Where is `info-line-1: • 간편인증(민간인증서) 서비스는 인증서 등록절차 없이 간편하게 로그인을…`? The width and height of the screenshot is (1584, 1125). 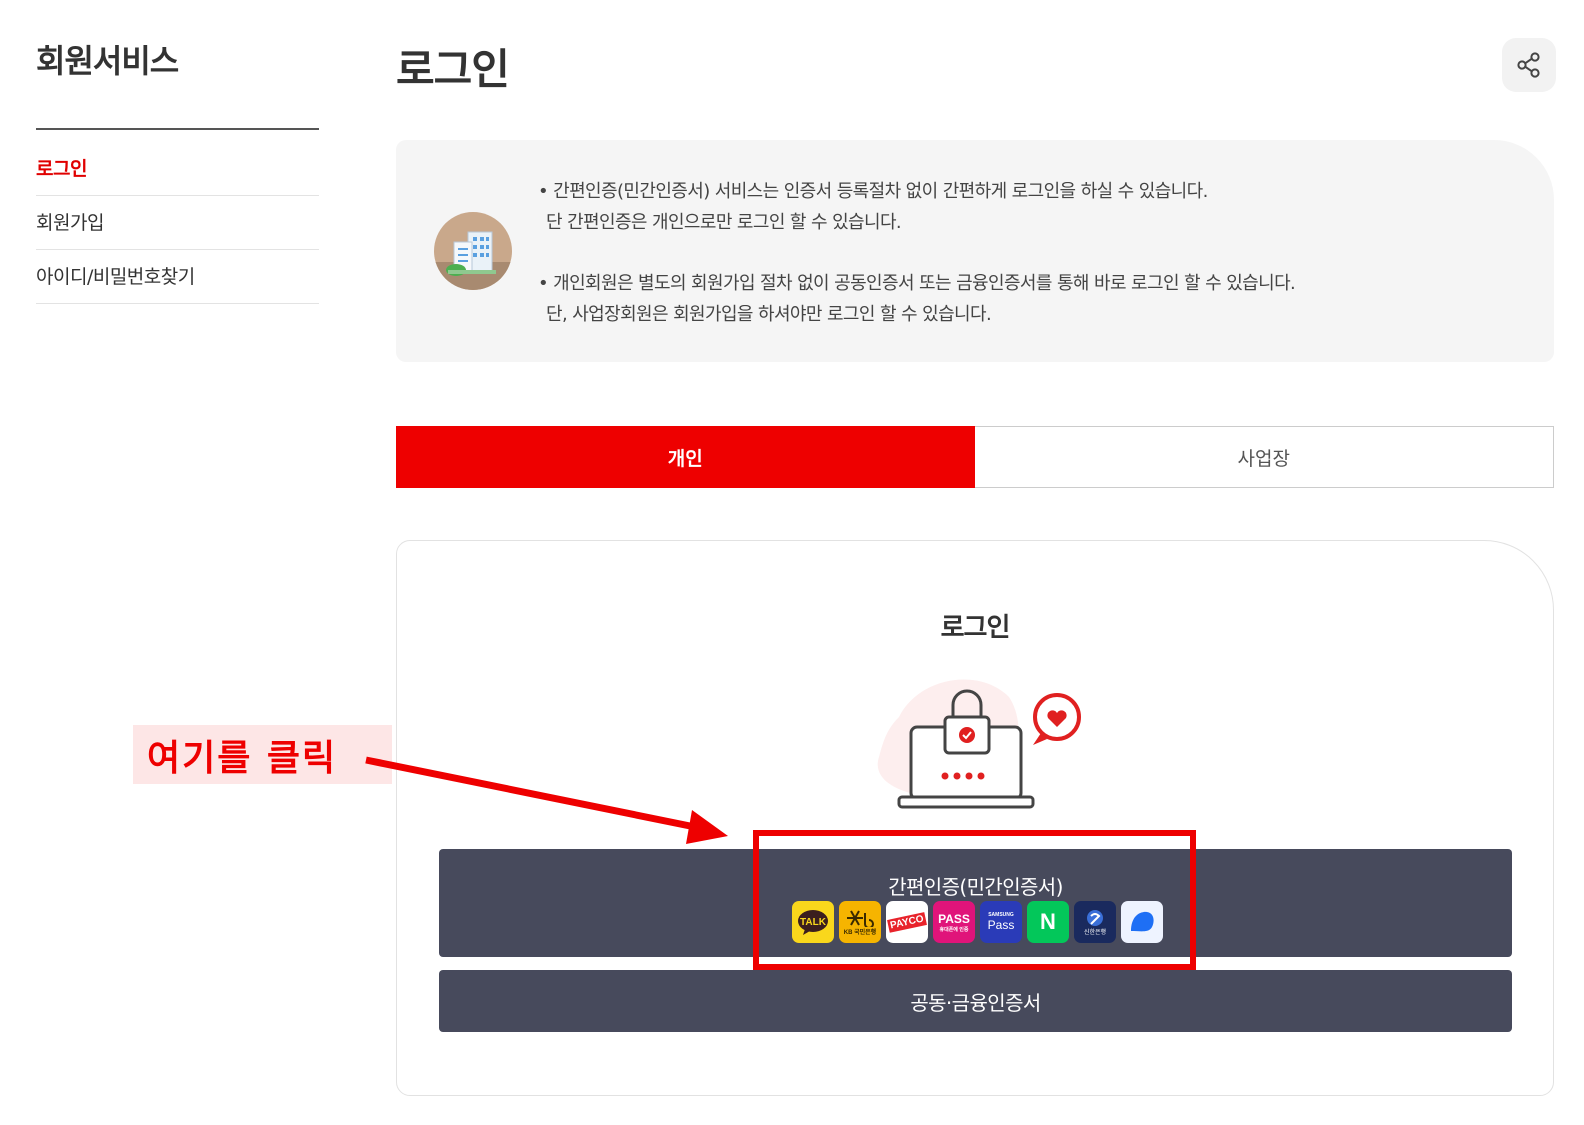
info-line-1: • 간편인증(민간인증서) 서비스는 인증서 등록절차 없이 간편하게 로그인을… is located at coordinates (873, 191).